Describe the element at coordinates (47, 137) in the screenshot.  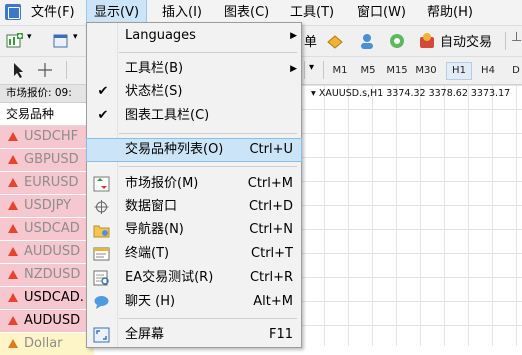
I see `market-watch-row: USDCHF` at that location.